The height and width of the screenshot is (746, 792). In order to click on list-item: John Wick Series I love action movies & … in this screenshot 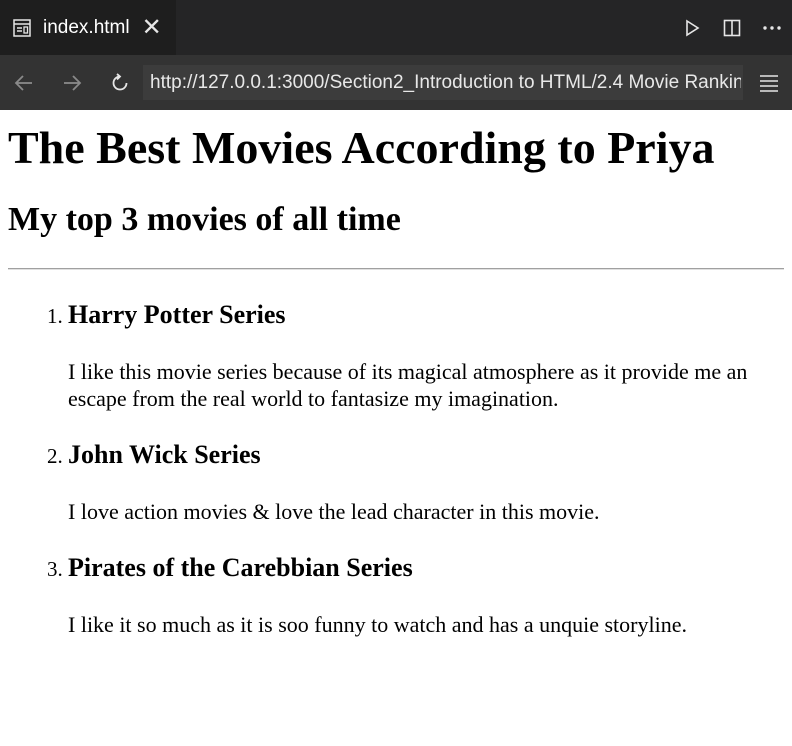, I will do `click(426, 482)`.